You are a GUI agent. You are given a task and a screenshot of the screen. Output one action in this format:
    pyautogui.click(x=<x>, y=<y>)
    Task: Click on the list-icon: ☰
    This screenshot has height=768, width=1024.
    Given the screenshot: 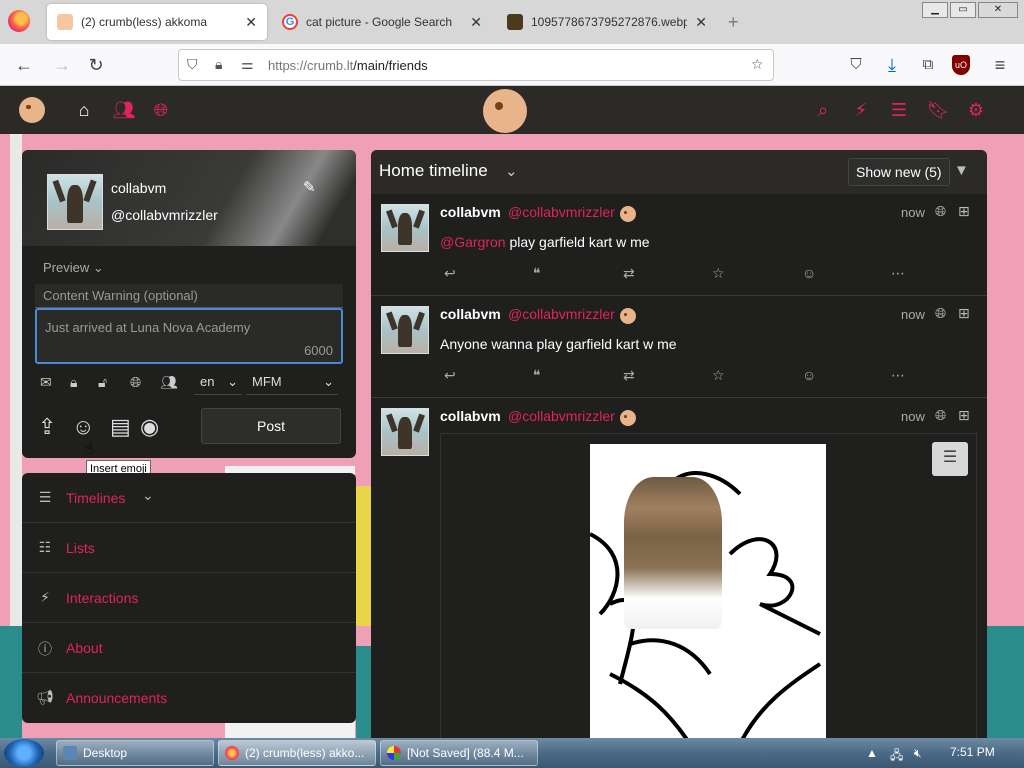 What is the action you would take?
    pyautogui.click(x=899, y=110)
    